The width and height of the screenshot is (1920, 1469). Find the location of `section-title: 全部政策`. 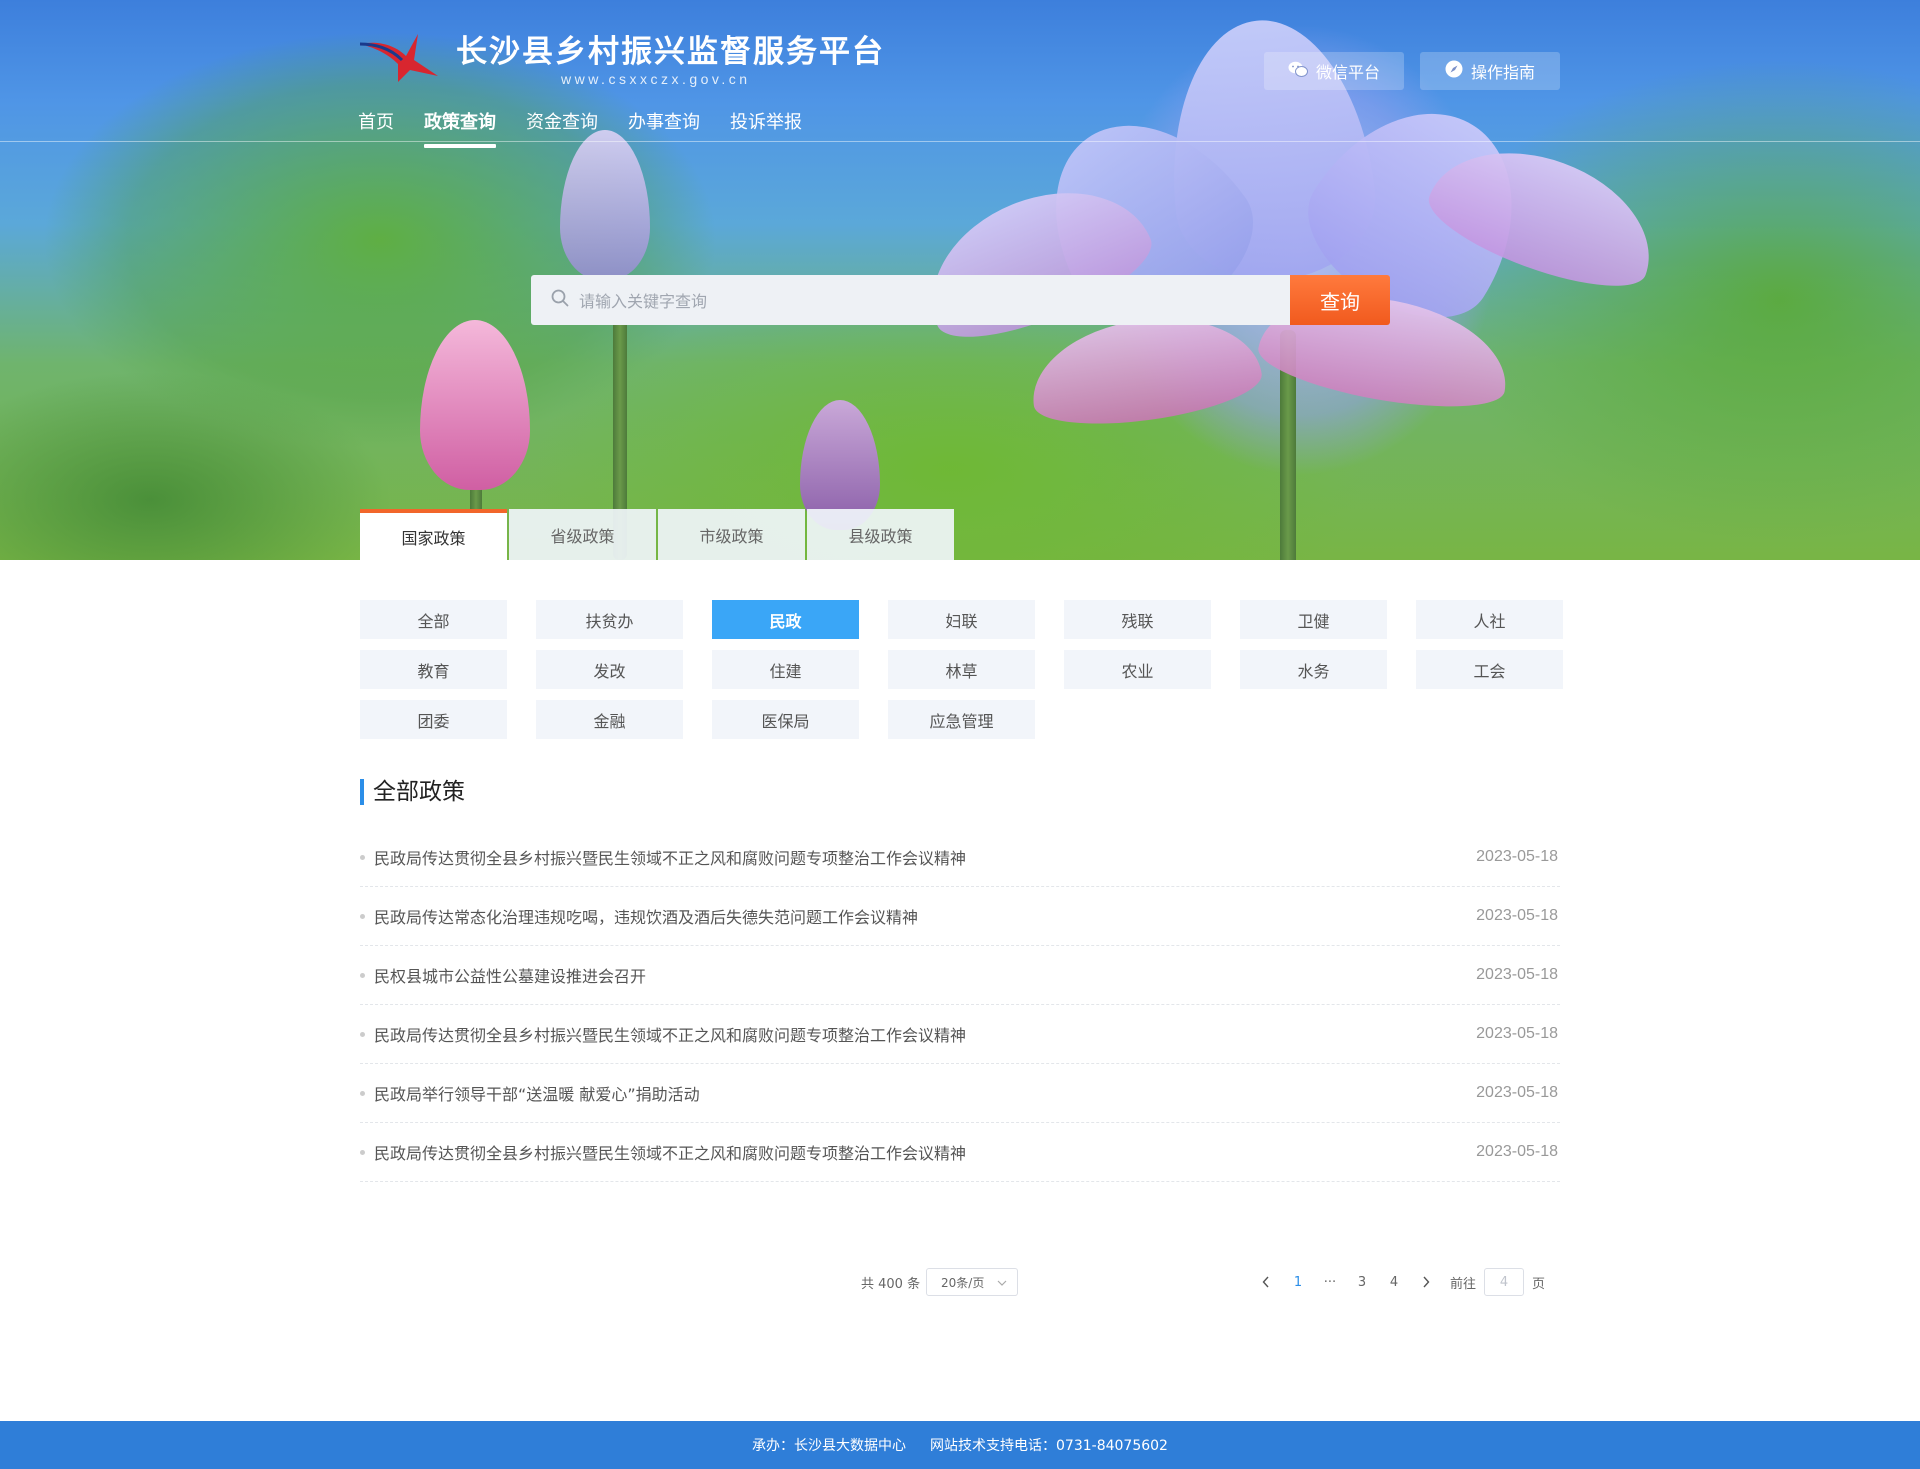

section-title: 全部政策 is located at coordinates (412, 792).